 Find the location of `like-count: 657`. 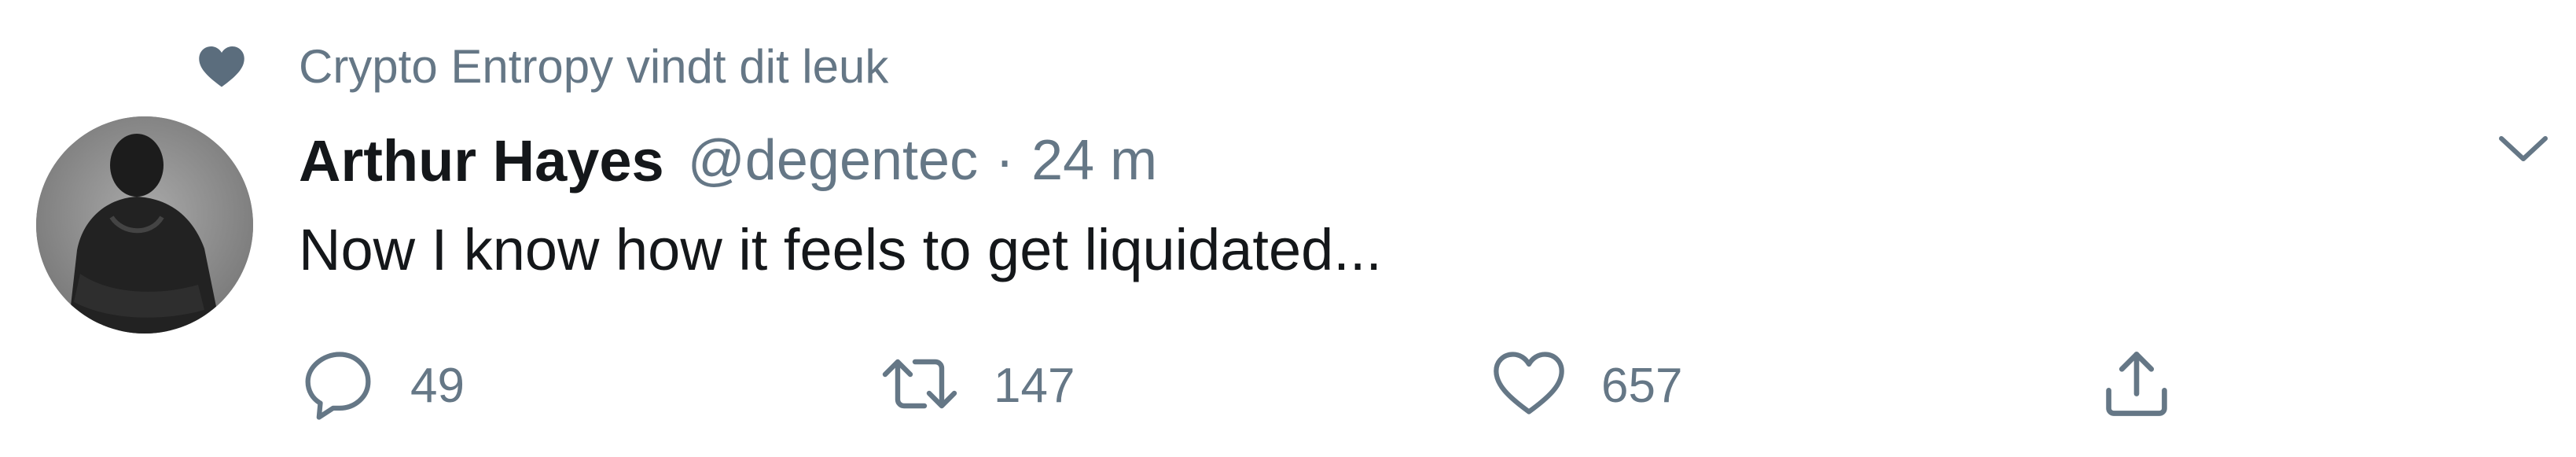

like-count: 657 is located at coordinates (1642, 385).